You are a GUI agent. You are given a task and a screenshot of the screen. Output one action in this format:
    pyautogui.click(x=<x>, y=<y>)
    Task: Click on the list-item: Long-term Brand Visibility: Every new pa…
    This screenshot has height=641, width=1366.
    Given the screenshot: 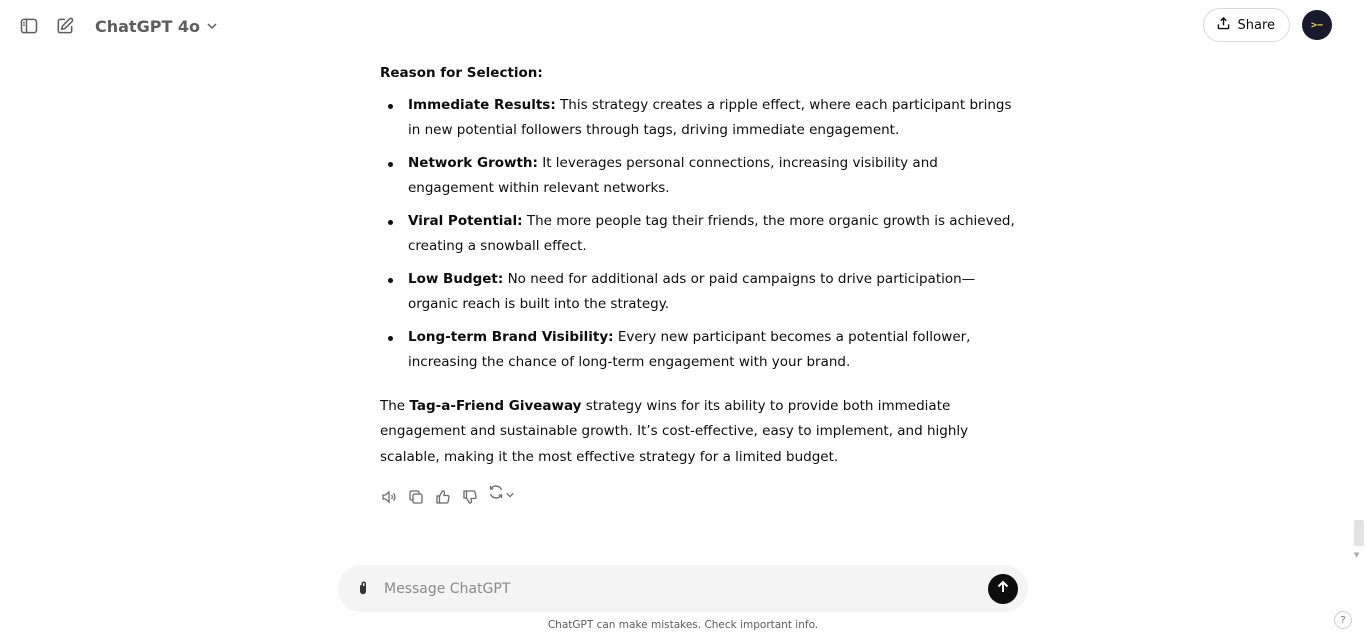 What is the action you would take?
    pyautogui.click(x=706, y=350)
    